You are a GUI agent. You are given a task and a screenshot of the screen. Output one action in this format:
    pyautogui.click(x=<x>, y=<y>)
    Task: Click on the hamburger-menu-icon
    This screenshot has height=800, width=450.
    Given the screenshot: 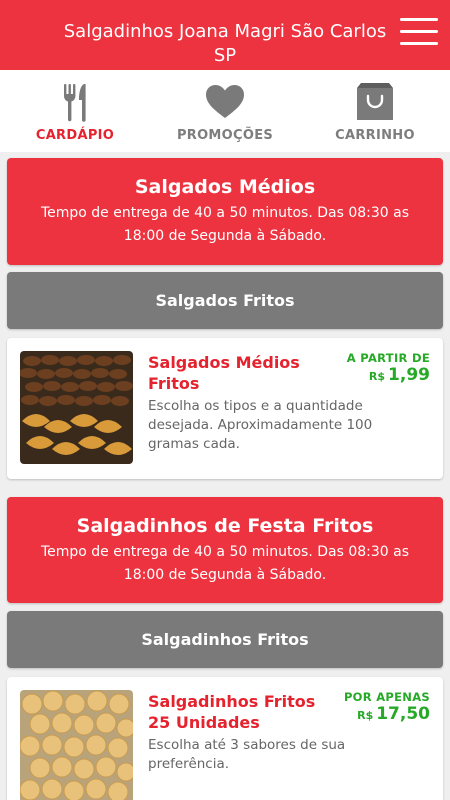 What is the action you would take?
    pyautogui.click(x=419, y=32)
    